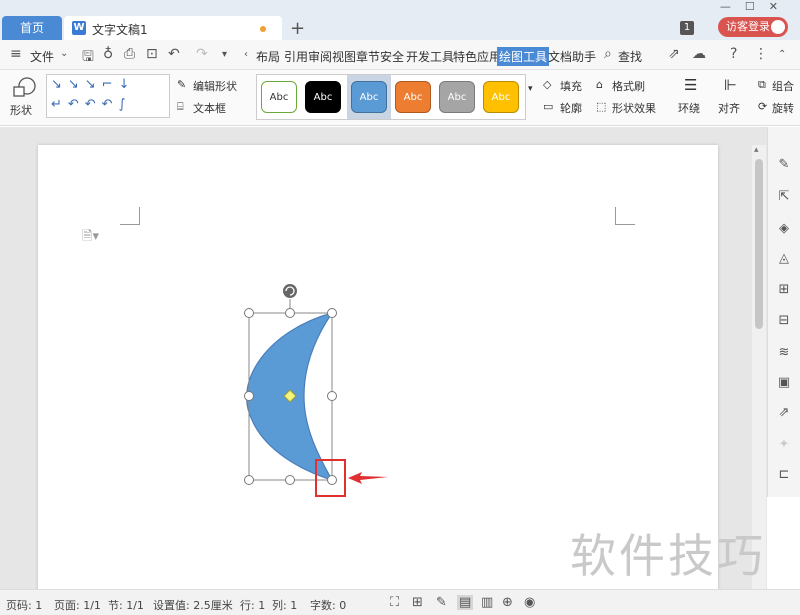 Image resolution: width=800 pixels, height=615 pixels. What do you see at coordinates (784, 229) in the screenshot?
I see `shapes-panel-icon: ◈` at bounding box center [784, 229].